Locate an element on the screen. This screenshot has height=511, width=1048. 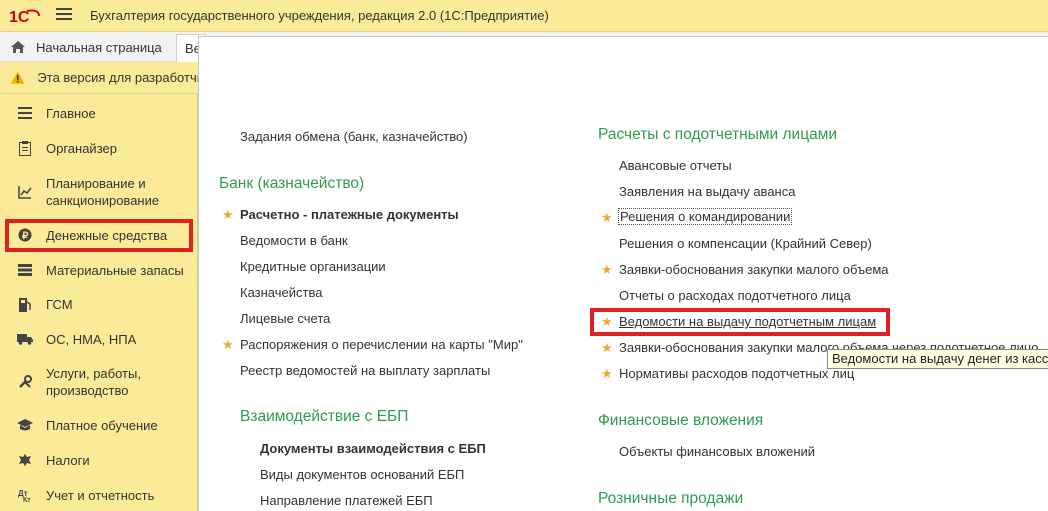
tab-home-label: Начальная страница is located at coordinates (99, 47).